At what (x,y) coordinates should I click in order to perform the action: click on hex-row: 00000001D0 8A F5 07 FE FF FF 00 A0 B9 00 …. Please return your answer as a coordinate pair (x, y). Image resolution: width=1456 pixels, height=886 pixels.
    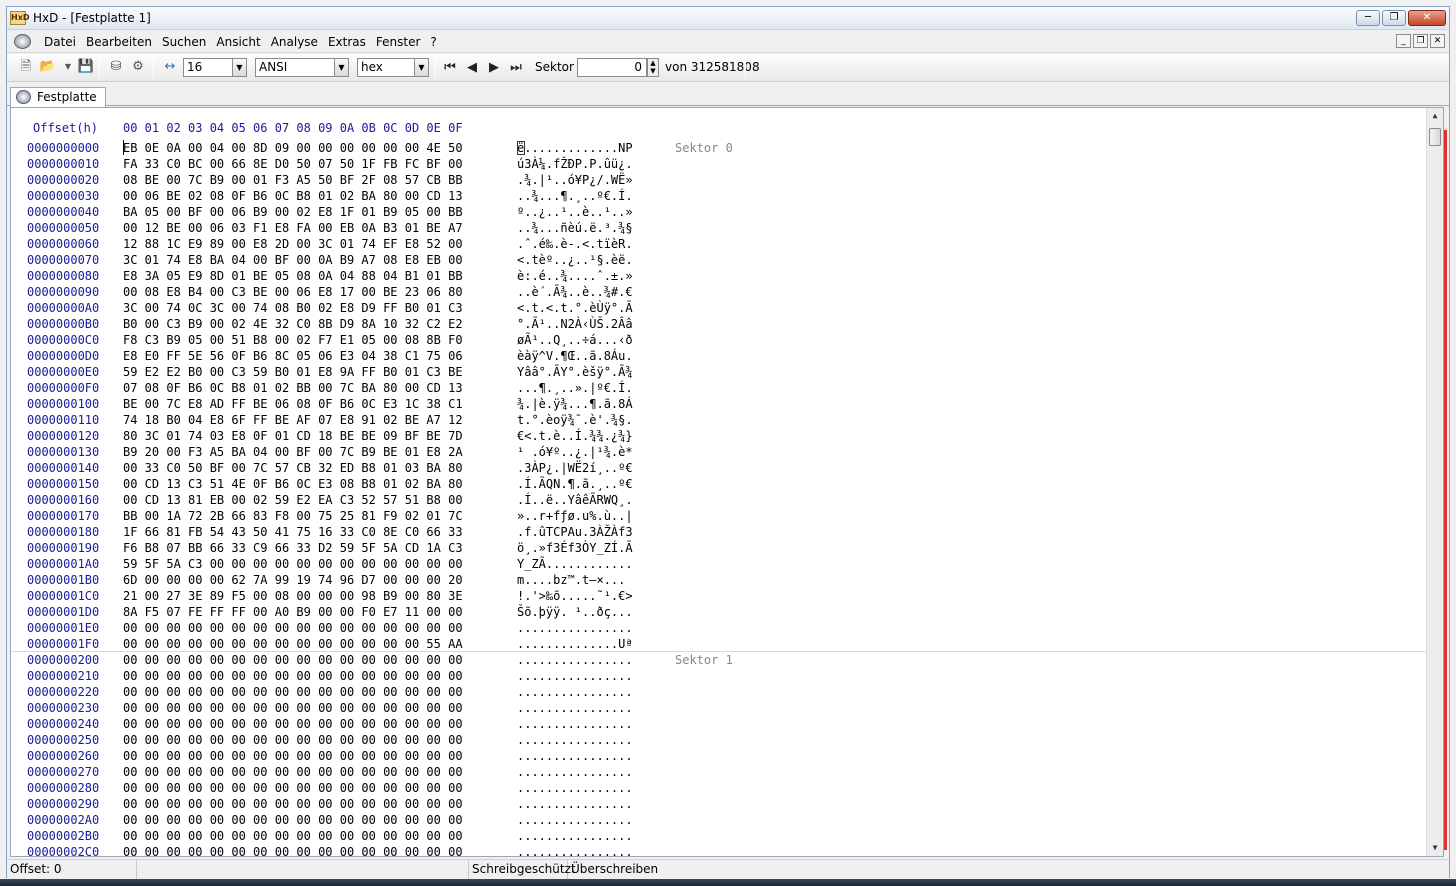
    Looking at the image, I should click on (719, 612).